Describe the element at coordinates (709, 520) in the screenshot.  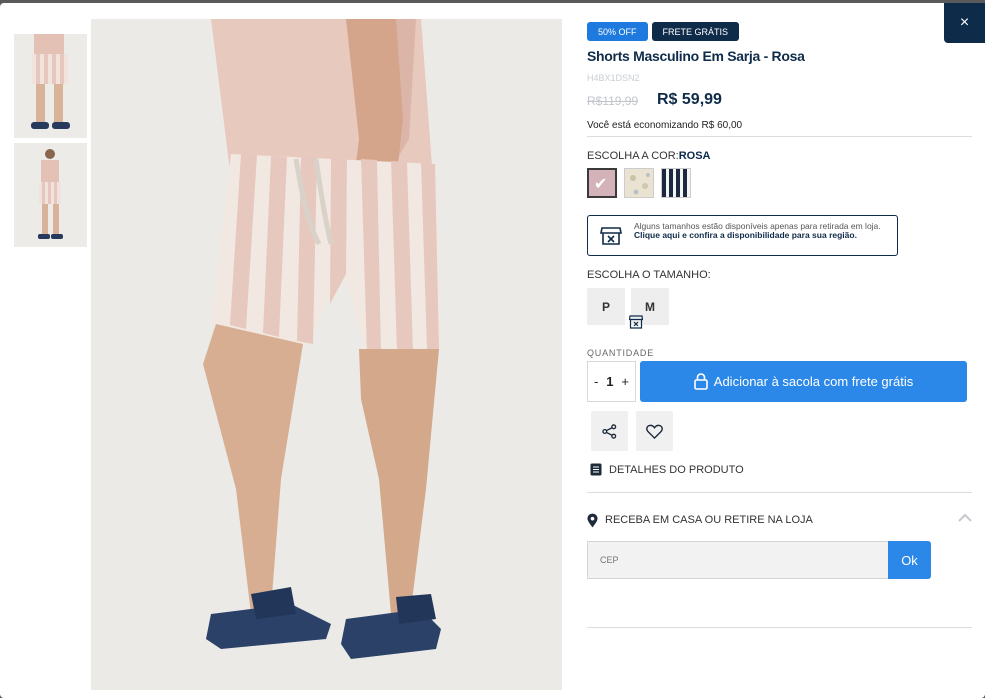
I see `delivery-label: RECEBA EM CASA OU RETIRE NA LOJA` at that location.